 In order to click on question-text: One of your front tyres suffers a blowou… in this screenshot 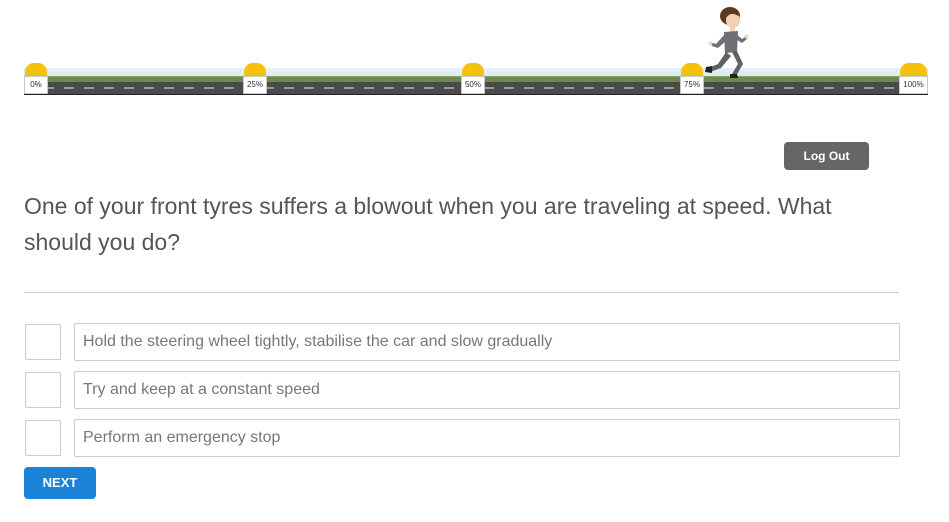, I will do `click(428, 224)`.